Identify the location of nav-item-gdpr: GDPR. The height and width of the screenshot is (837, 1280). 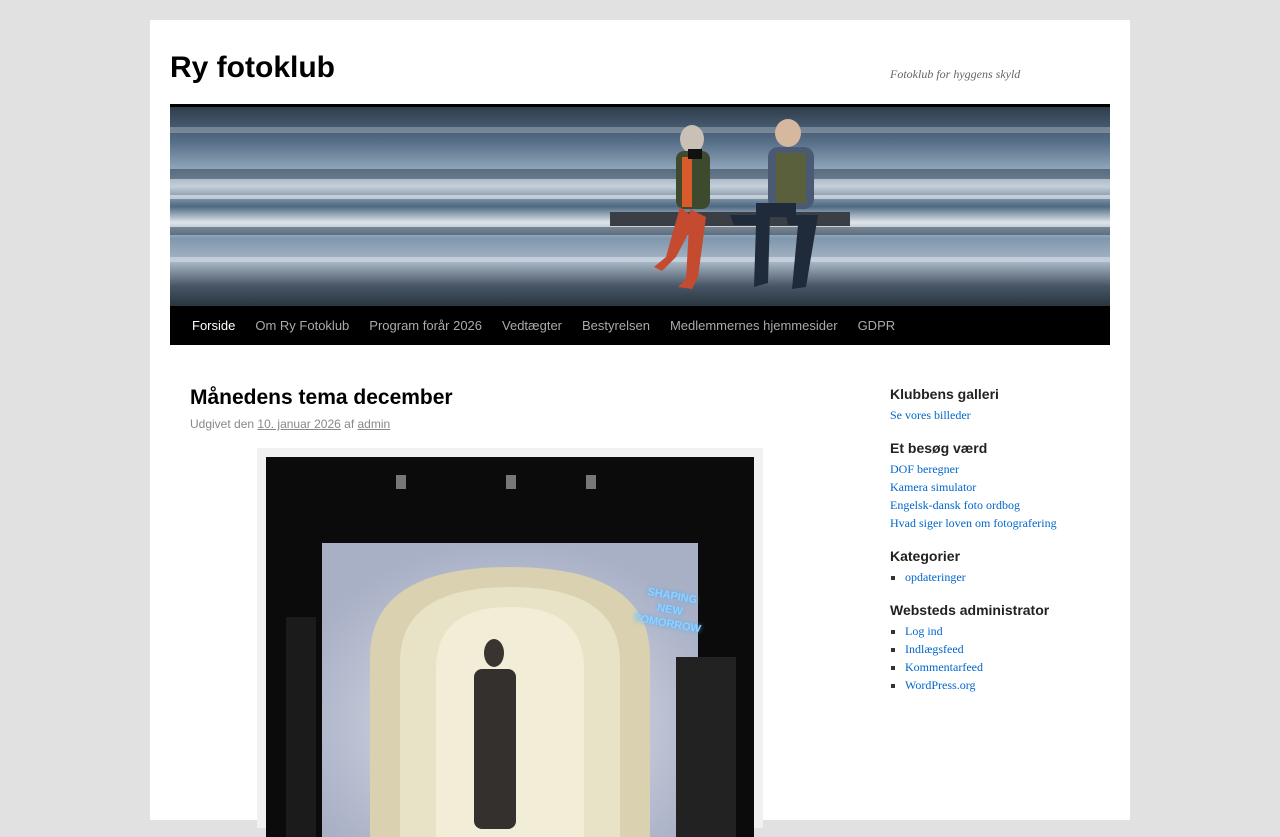
(877, 325).